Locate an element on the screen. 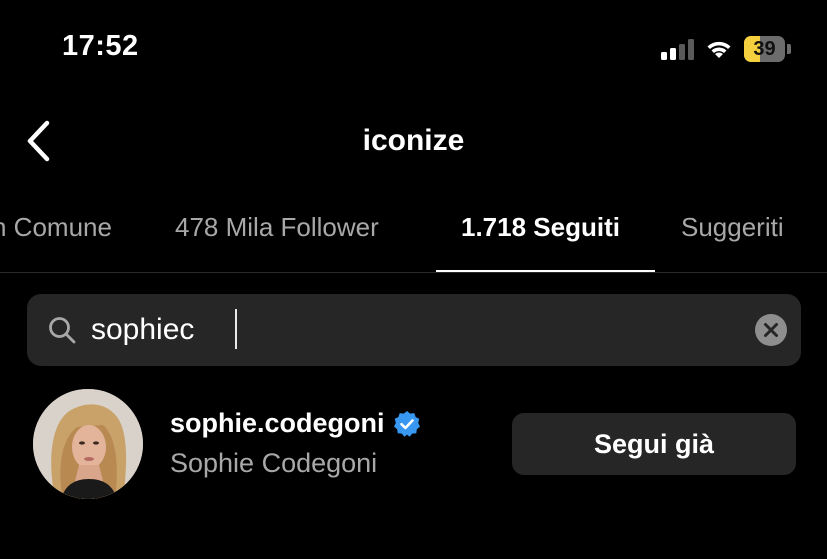  username: sophie.codegoni is located at coordinates (277, 423).